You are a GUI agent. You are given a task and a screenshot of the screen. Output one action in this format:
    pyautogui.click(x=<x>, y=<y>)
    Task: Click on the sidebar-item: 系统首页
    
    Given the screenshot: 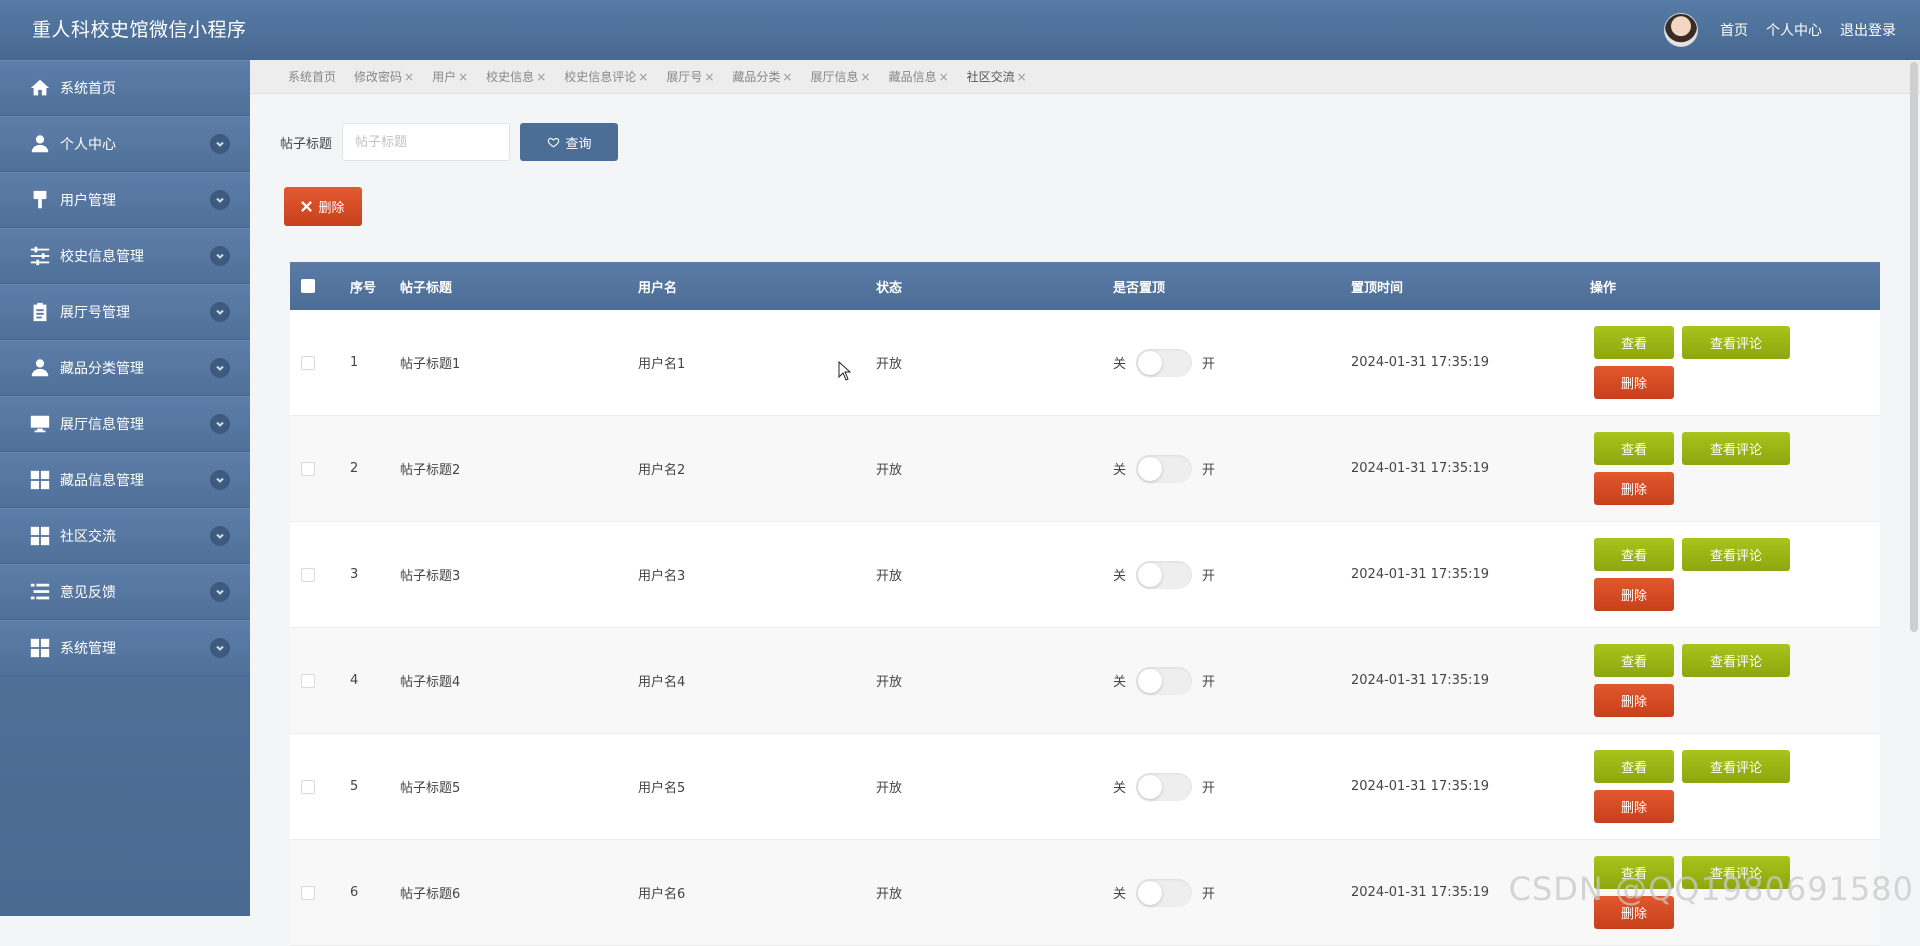 What is the action you would take?
    pyautogui.click(x=125, y=88)
    